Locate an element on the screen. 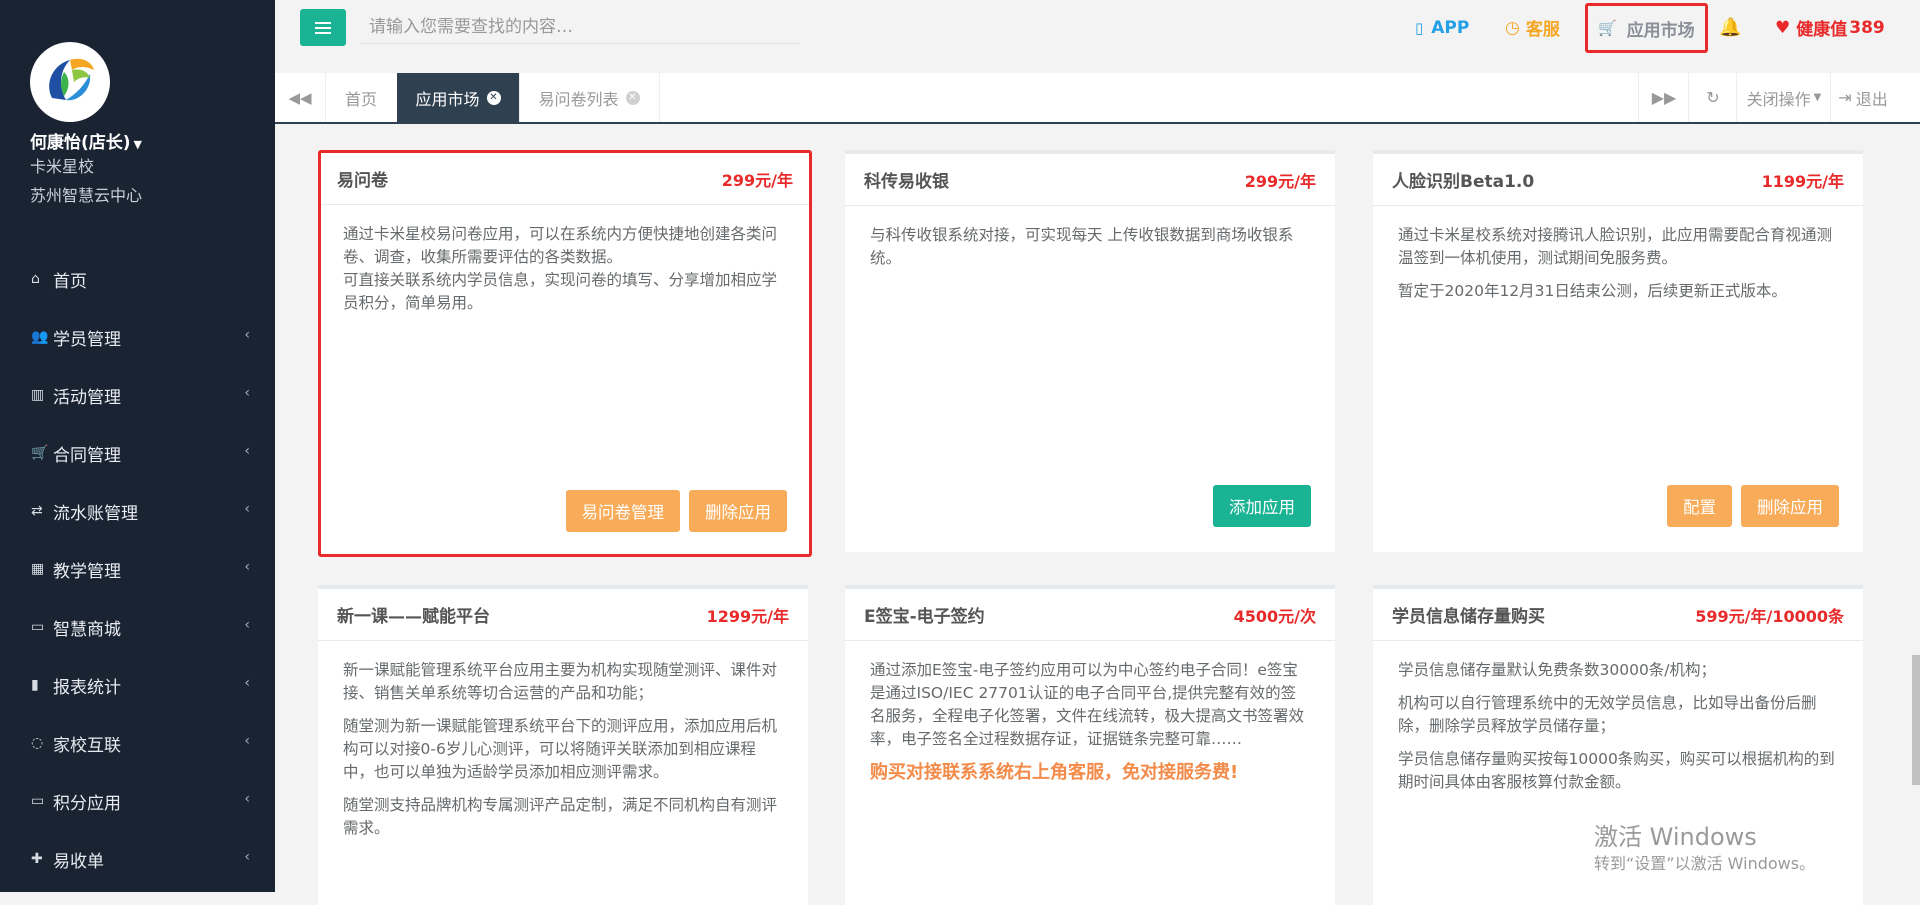  card-title: E签宝-电子签约 is located at coordinates (924, 617).